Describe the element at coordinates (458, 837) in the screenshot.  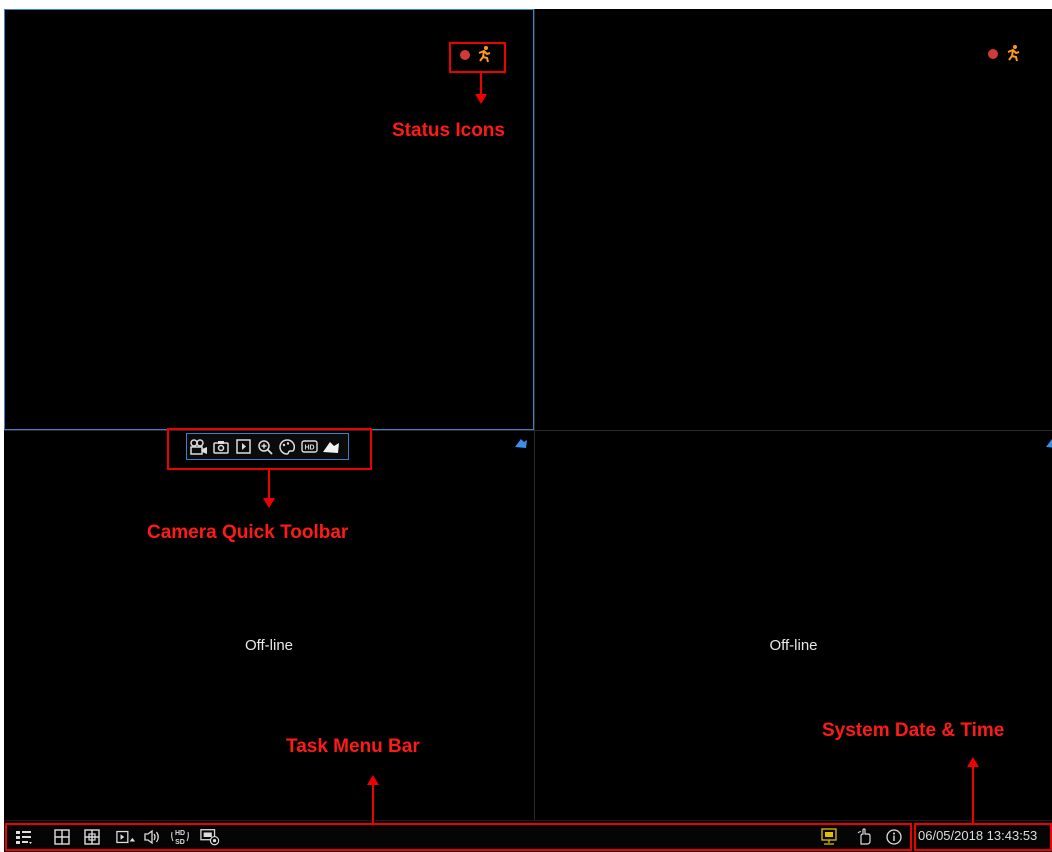
I see `task-menu-bar-highlight` at that location.